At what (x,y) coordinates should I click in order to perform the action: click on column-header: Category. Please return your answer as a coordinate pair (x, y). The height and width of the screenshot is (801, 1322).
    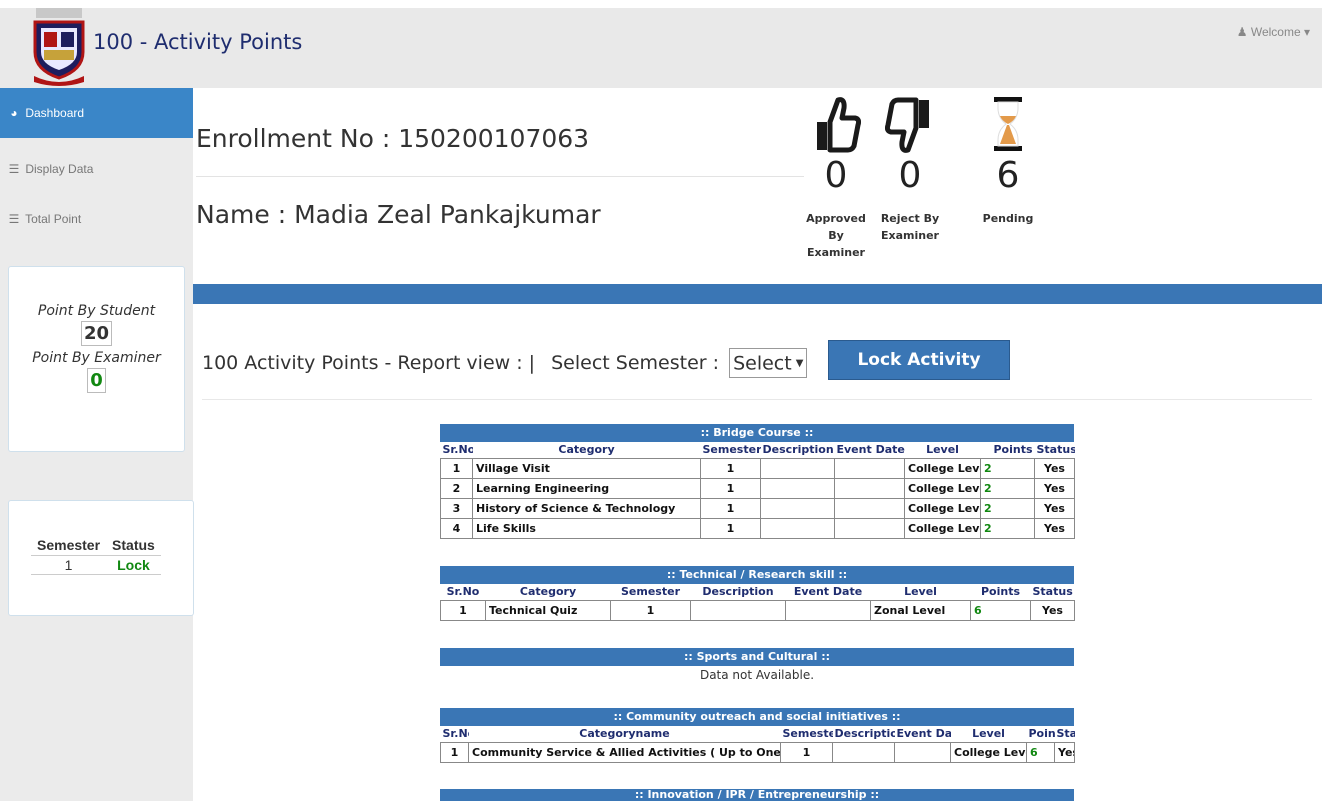
    Looking at the image, I should click on (548, 592).